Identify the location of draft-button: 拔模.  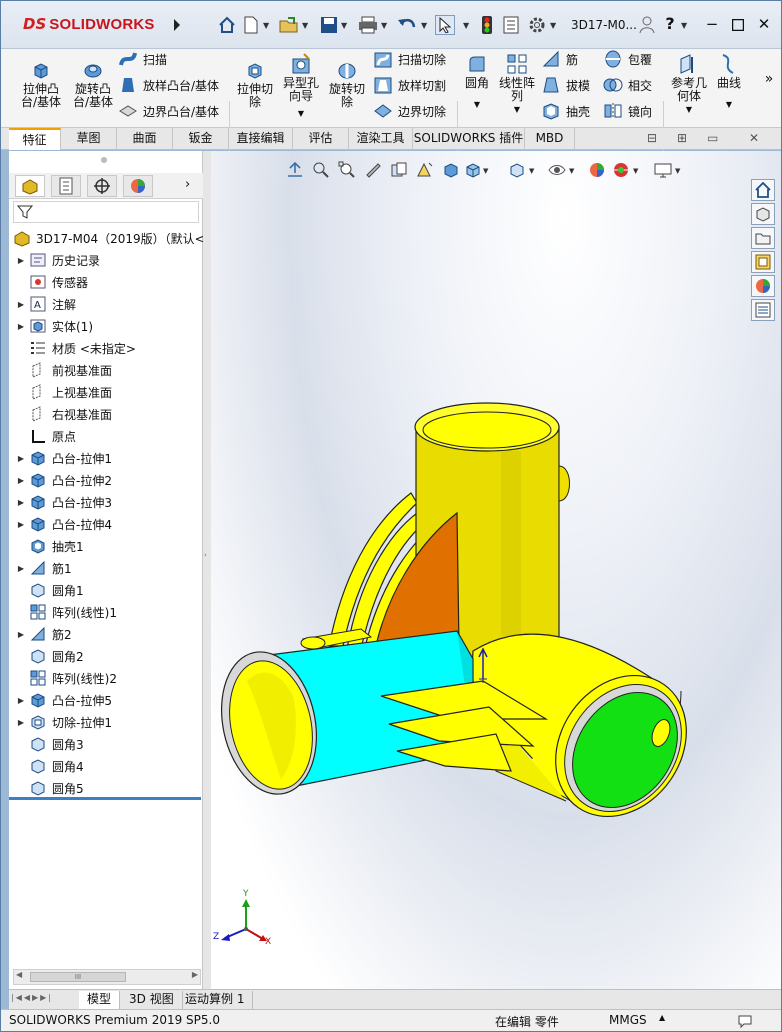
(565, 85).